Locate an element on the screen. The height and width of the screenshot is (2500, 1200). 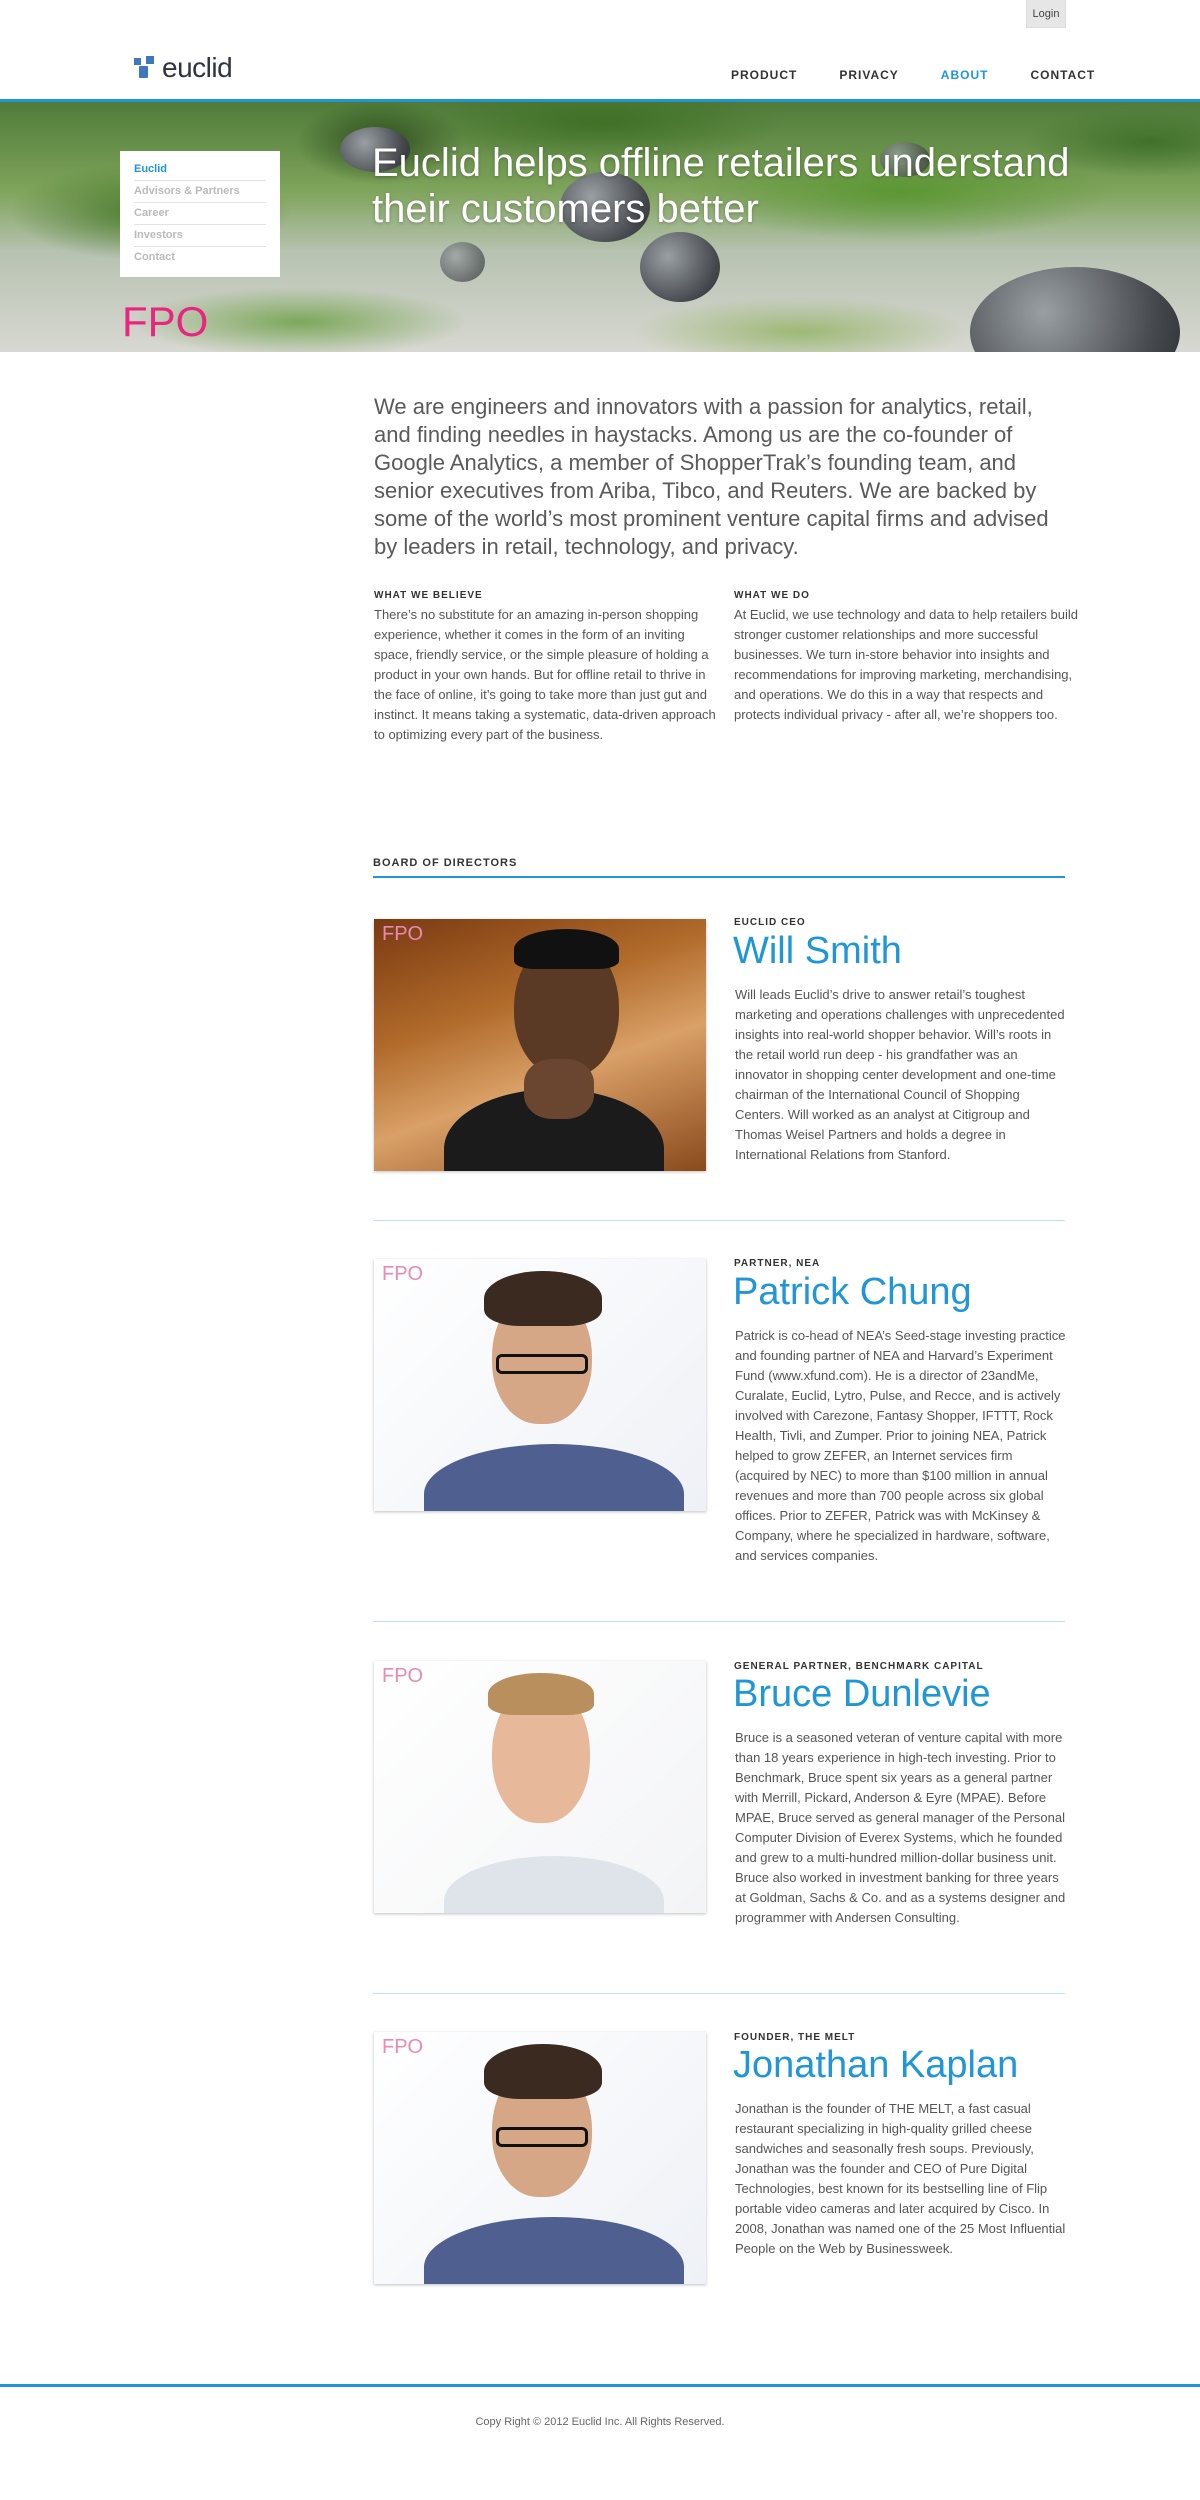
main-nav: PRODUCT PRIVACY ABOUT CONTACT is located at coordinates (913, 75).